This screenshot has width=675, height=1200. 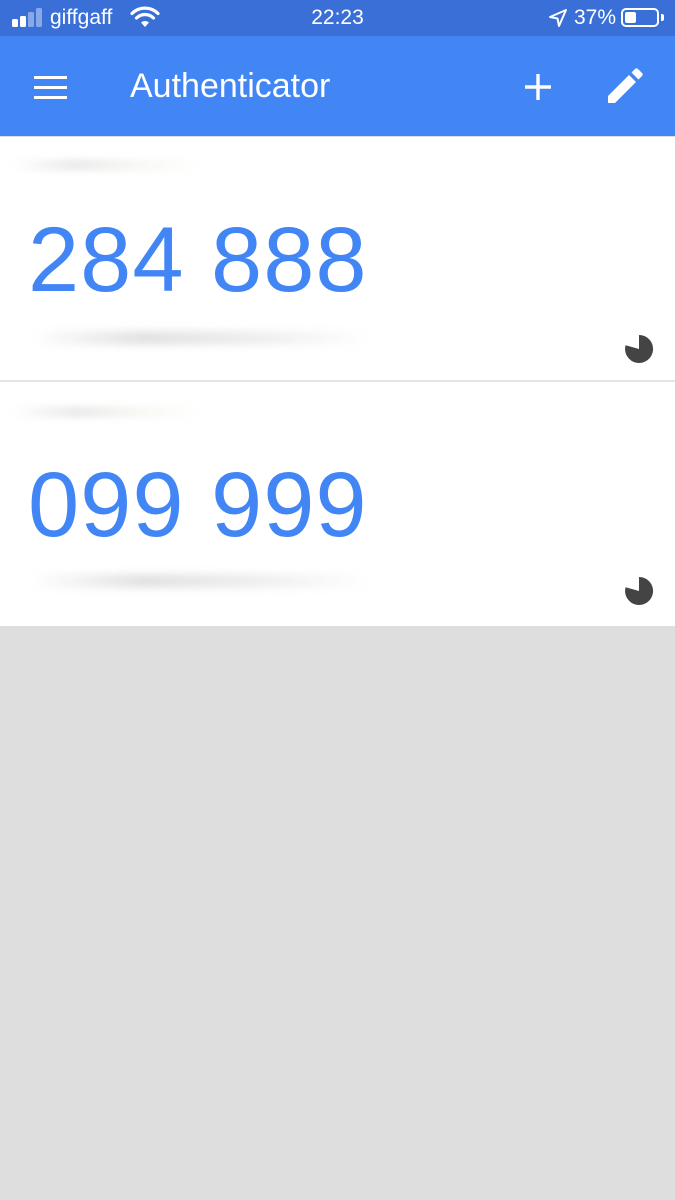 What do you see at coordinates (198, 505) in the screenshot?
I see `otp-code: 099 999` at bounding box center [198, 505].